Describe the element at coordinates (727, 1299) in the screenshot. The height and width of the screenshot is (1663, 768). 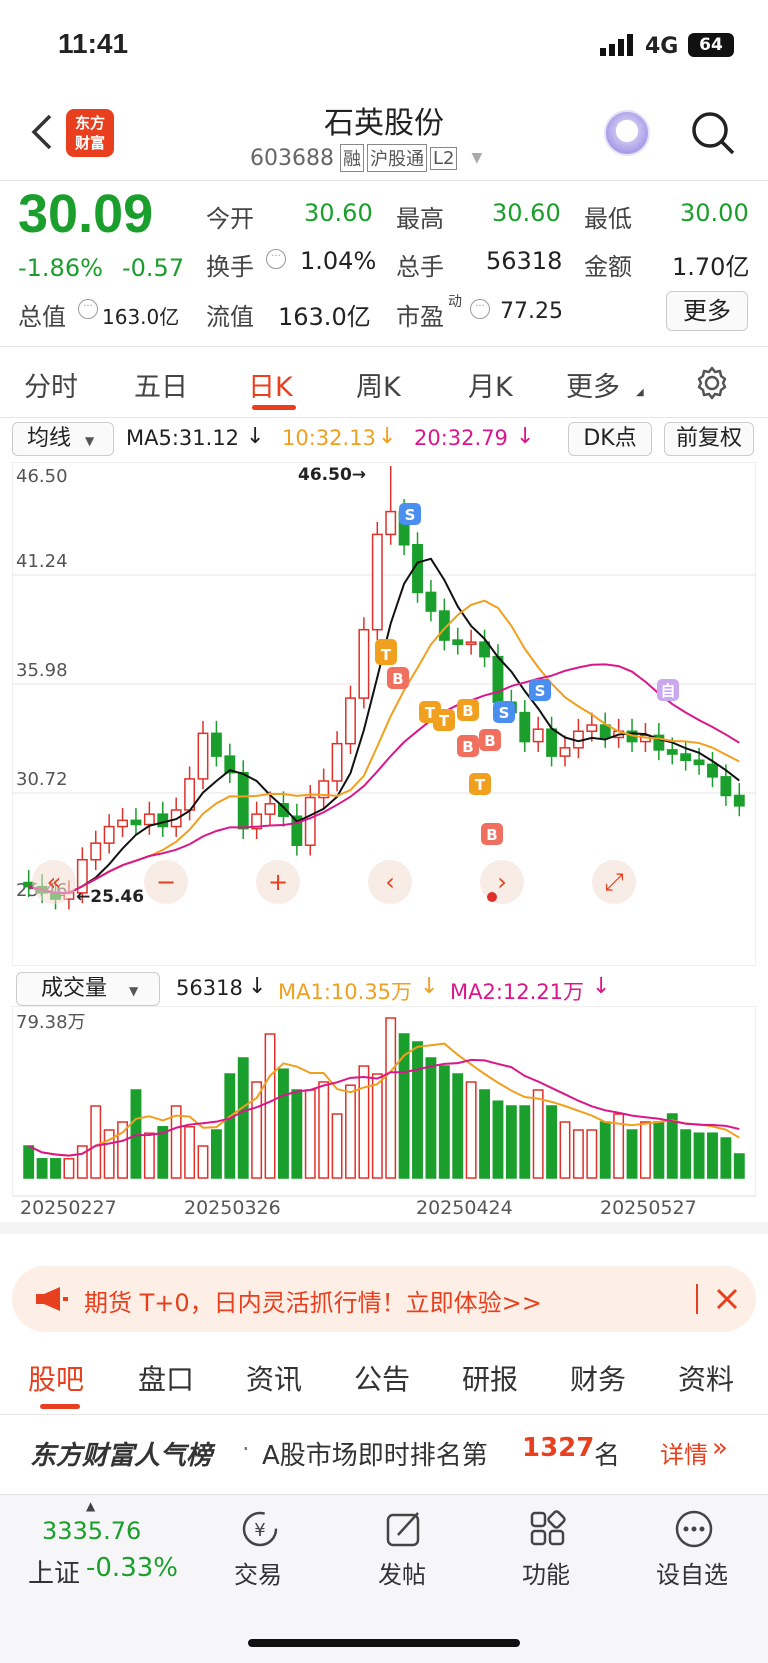
I see `close-icon` at that location.